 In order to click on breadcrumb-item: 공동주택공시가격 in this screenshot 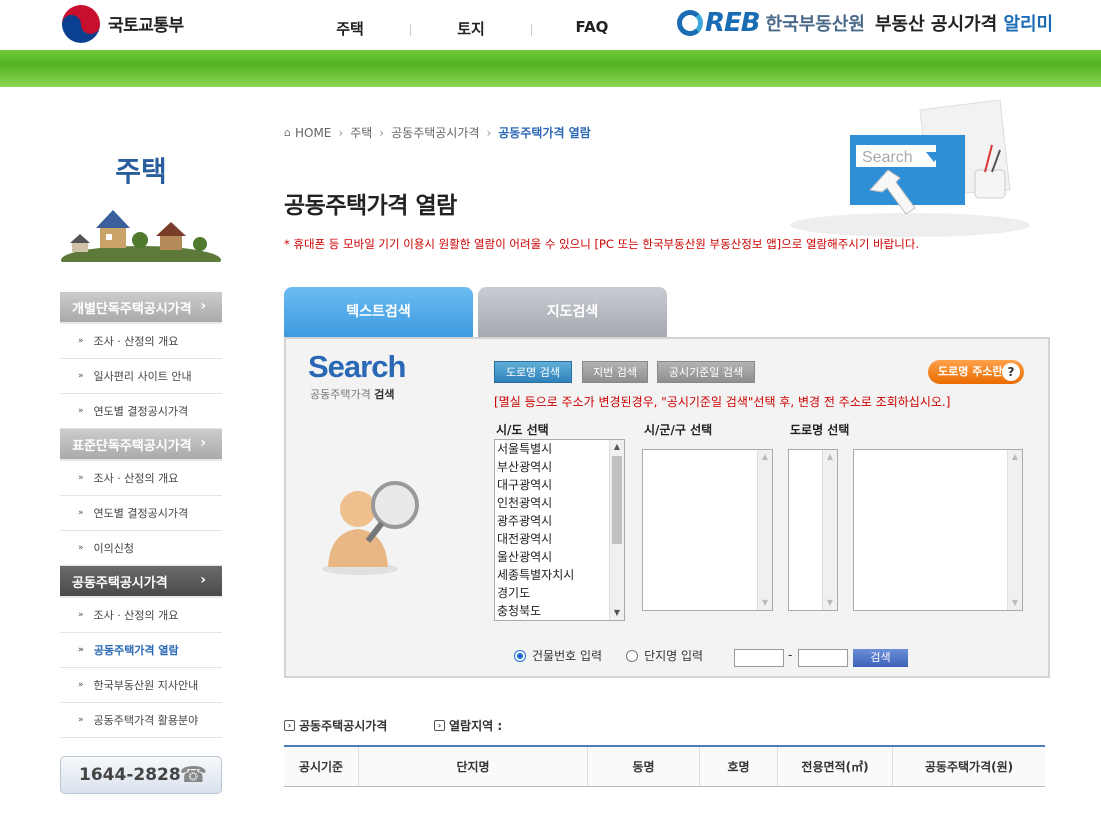, I will do `click(435, 132)`.